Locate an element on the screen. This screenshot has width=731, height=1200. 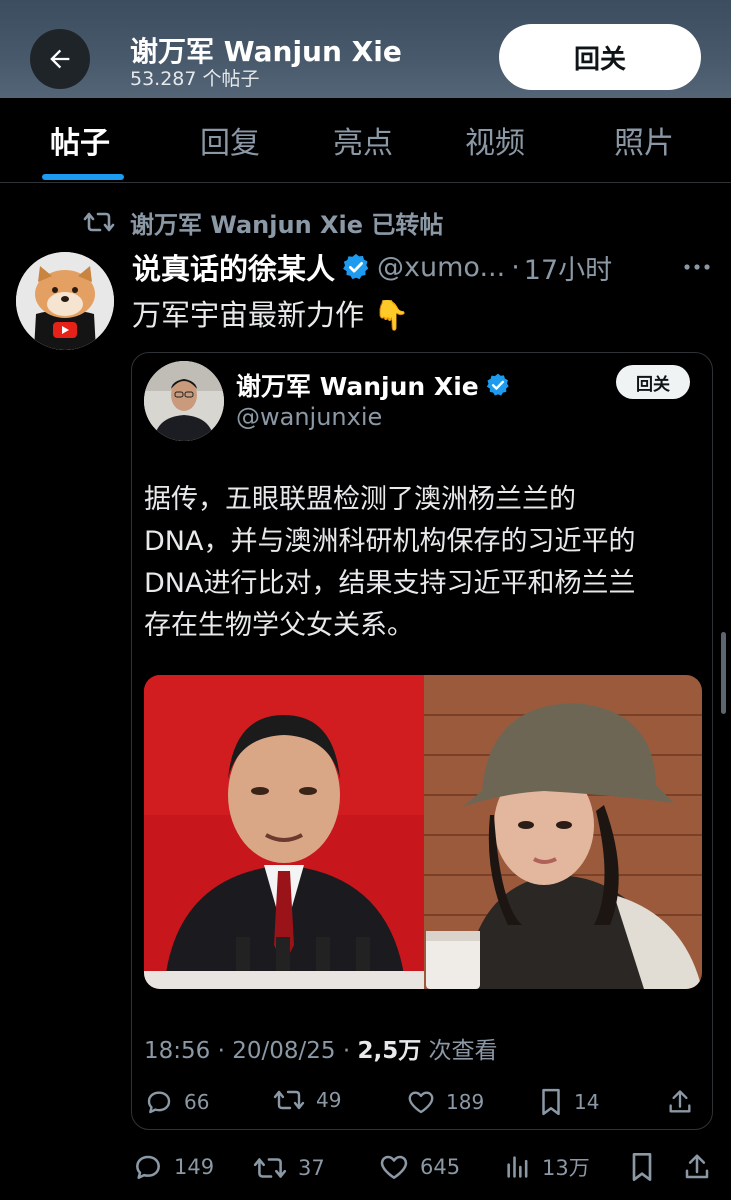
author-avatar is located at coordinates (65, 301).